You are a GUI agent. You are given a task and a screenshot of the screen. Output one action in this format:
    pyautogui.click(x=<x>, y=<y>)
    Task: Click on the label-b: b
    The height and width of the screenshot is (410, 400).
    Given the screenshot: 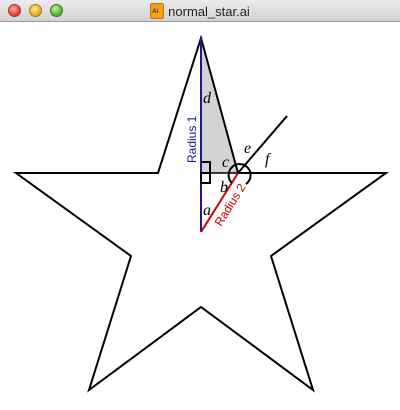 What is the action you would take?
    pyautogui.click(x=224, y=187)
    